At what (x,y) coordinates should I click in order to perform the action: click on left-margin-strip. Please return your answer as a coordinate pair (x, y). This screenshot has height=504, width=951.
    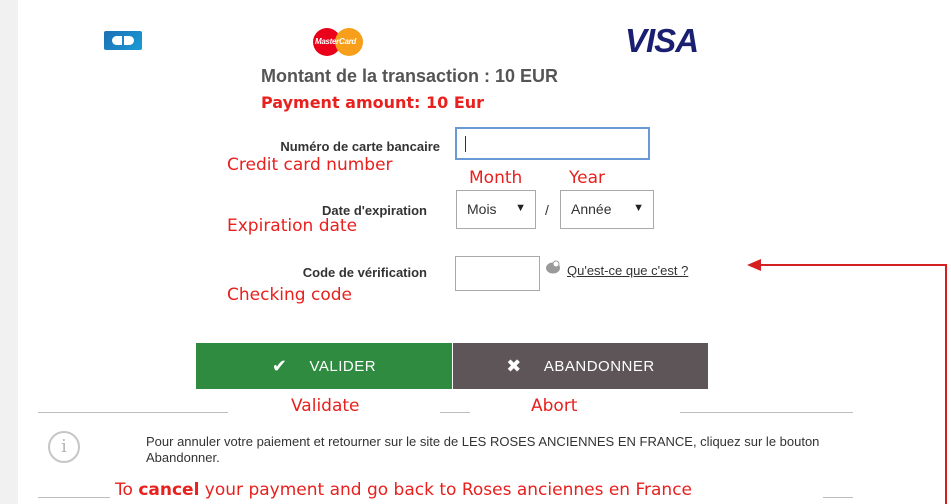
    Looking at the image, I should click on (9, 252).